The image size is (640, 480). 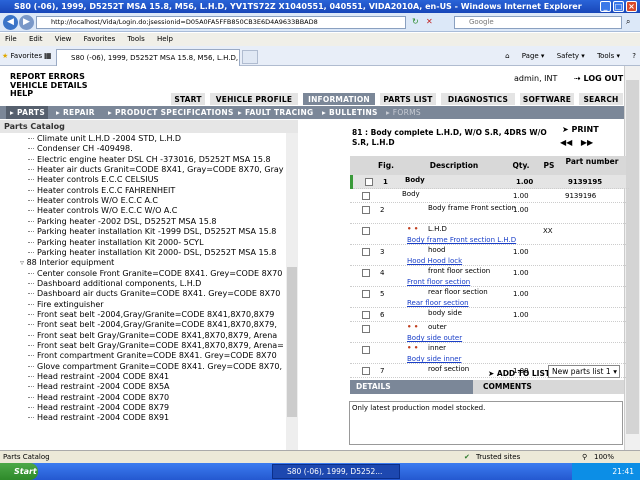 What do you see at coordinates (102, 211) in the screenshot?
I see `tree-item: Heater controls W/O E.C.C W/O A.C` at bounding box center [102, 211].